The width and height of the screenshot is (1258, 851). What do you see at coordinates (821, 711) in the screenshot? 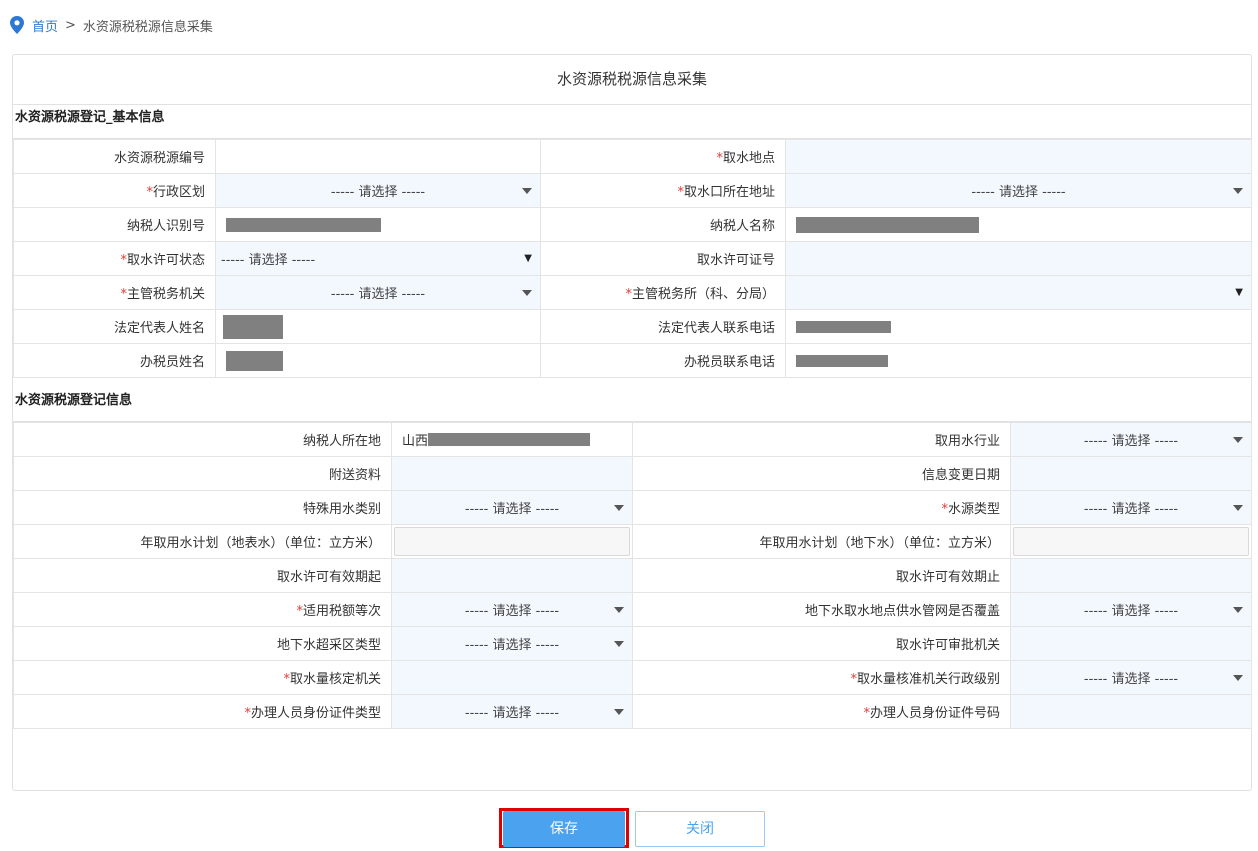
I see `field-label: *办理人员身份证件号码` at bounding box center [821, 711].